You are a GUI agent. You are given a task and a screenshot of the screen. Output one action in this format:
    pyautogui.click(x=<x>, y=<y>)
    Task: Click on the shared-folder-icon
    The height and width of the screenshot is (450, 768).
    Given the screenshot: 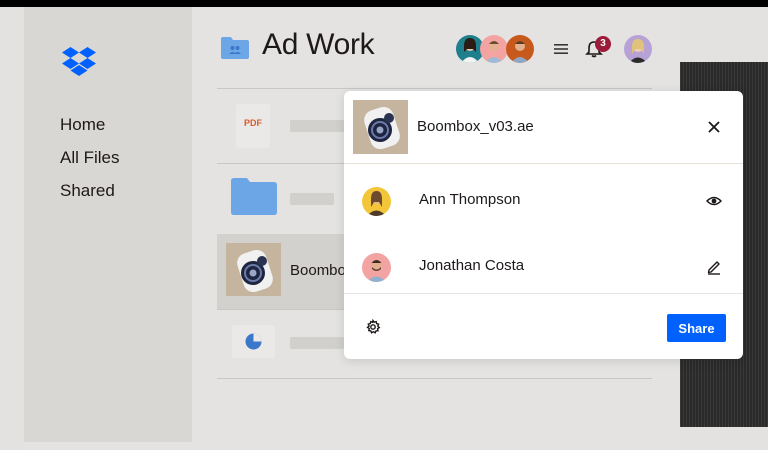 What is the action you would take?
    pyautogui.click(x=235, y=48)
    